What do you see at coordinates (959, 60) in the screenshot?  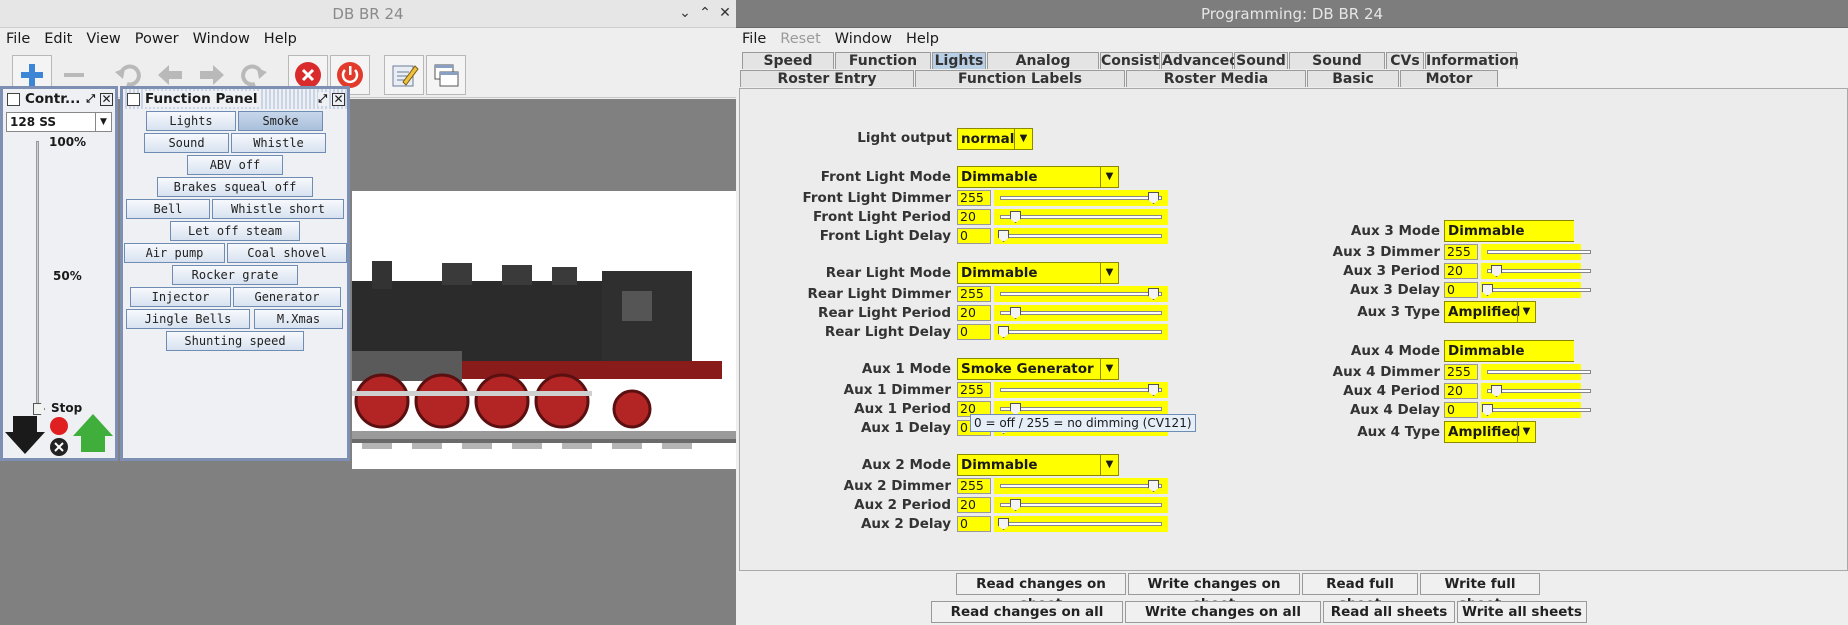 I see `tab-lights: Lights` at bounding box center [959, 60].